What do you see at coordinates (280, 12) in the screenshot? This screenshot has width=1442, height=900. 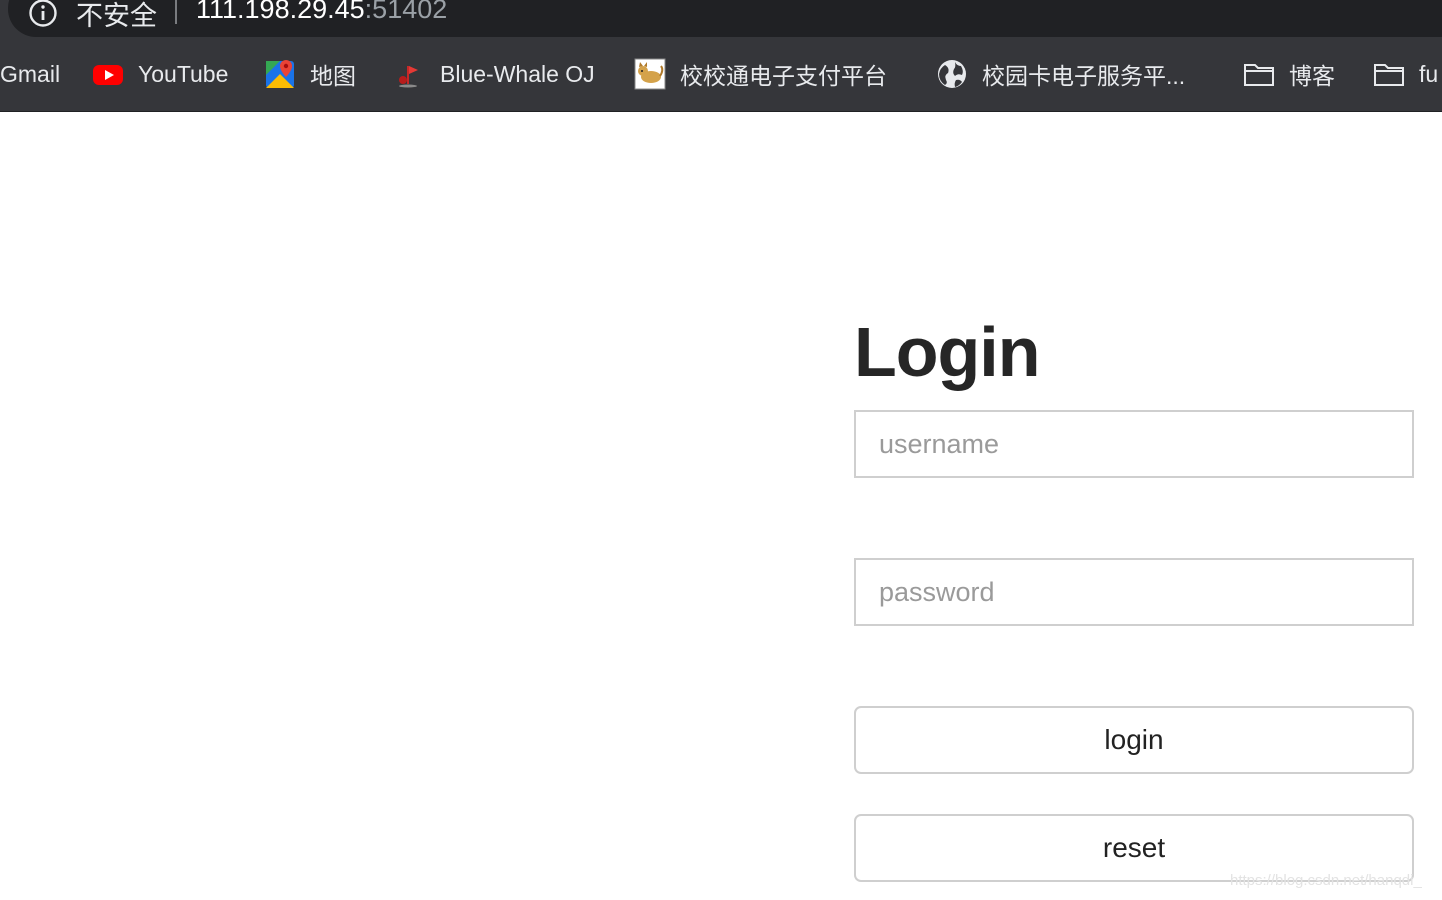 I see `url-host: 111.198.29.45` at bounding box center [280, 12].